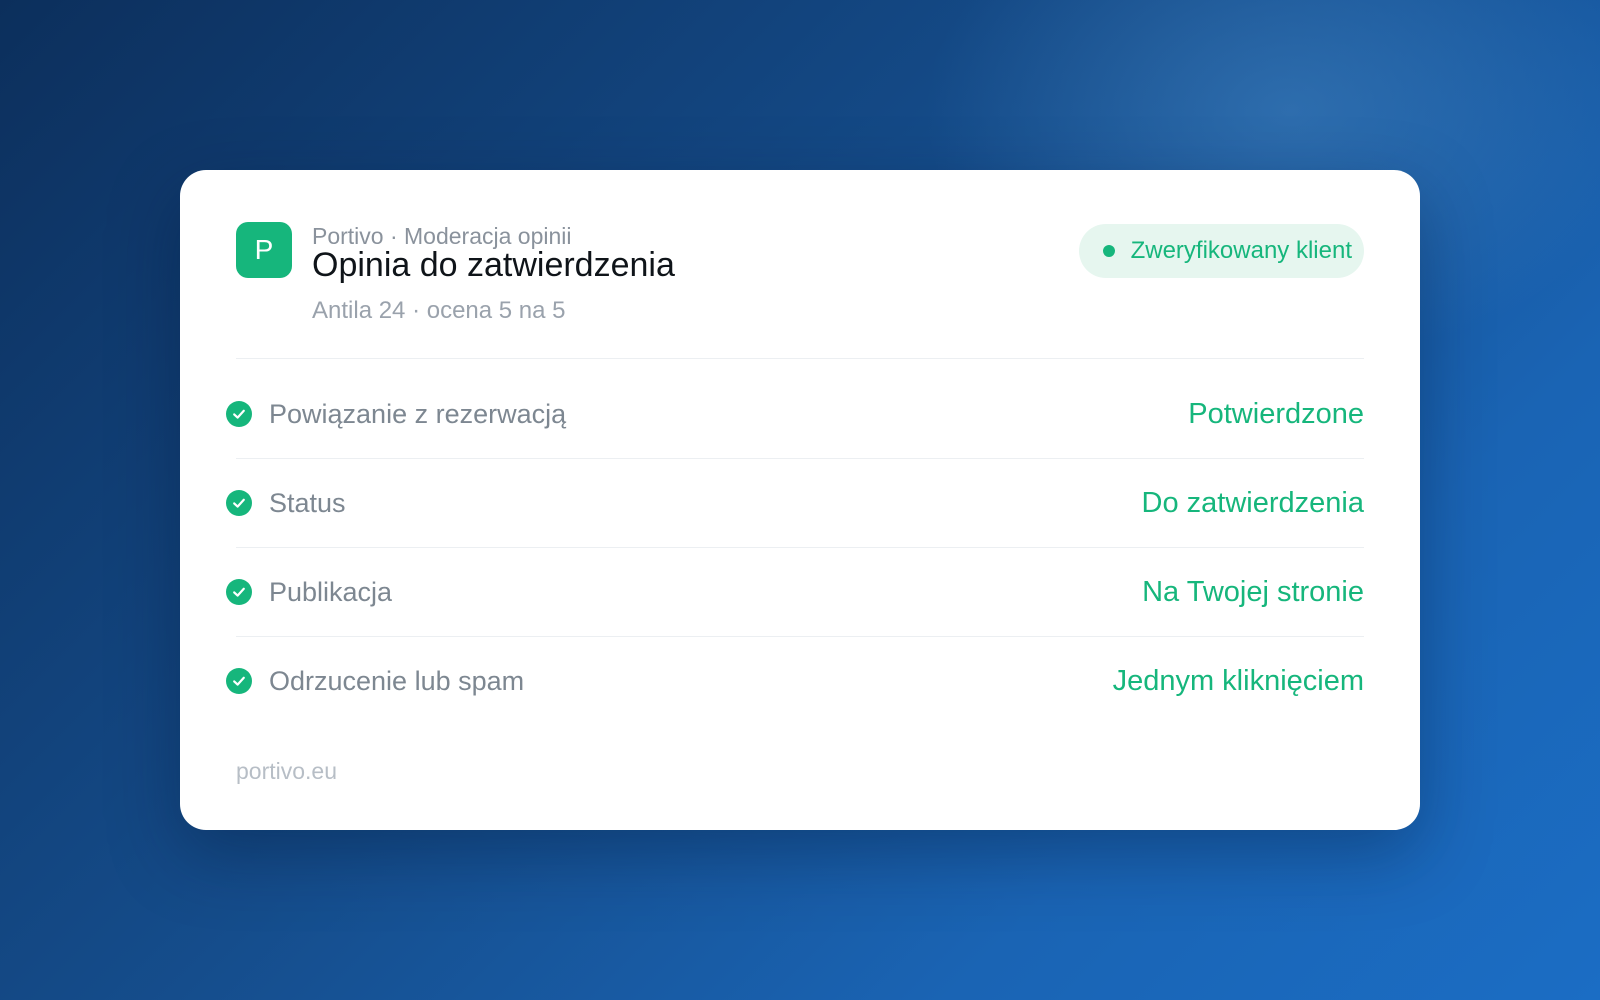 The width and height of the screenshot is (1600, 1000). What do you see at coordinates (397, 681) in the screenshot?
I see `row-label: Odrzucenie lub spam` at bounding box center [397, 681].